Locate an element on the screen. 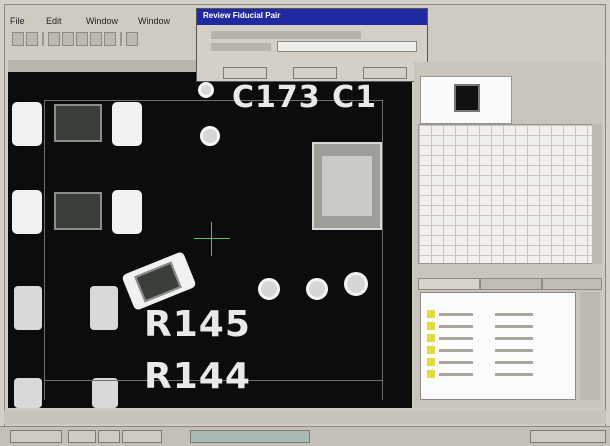 The image size is (610, 446). grid-scrollbar is located at coordinates (597, 194).